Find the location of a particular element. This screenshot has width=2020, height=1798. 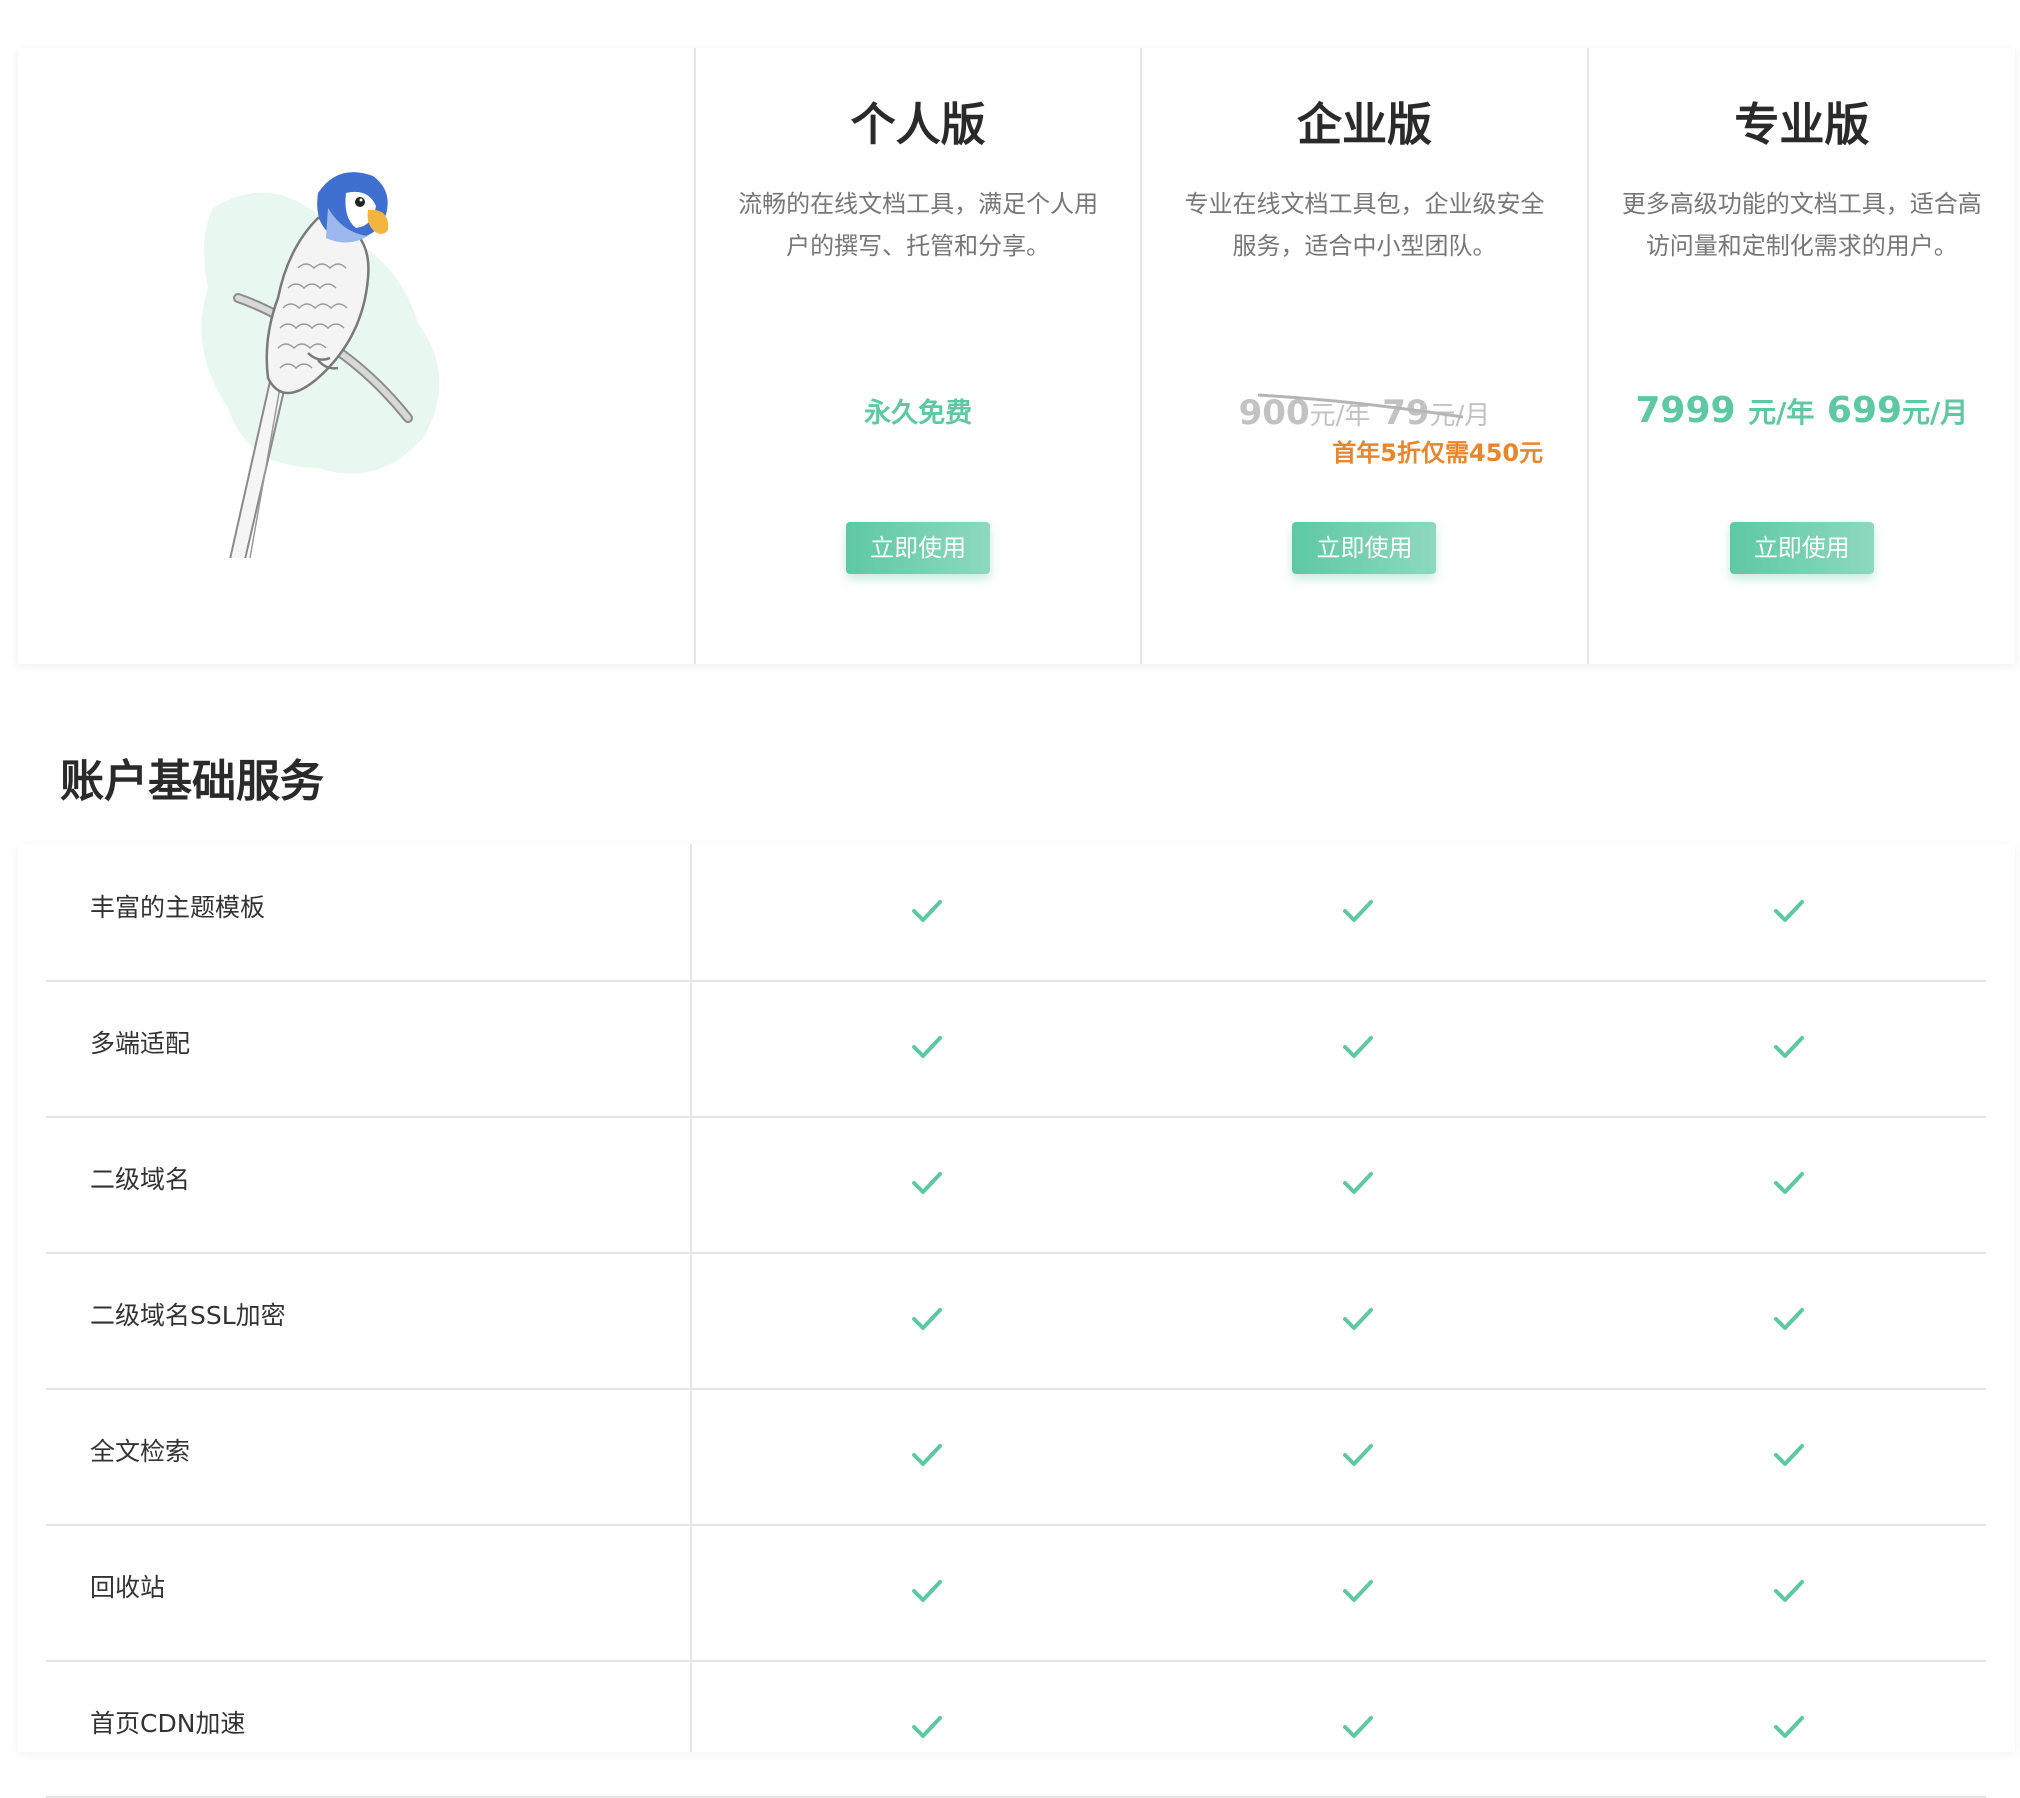

feature-label: 回收站 is located at coordinates (128, 1587).